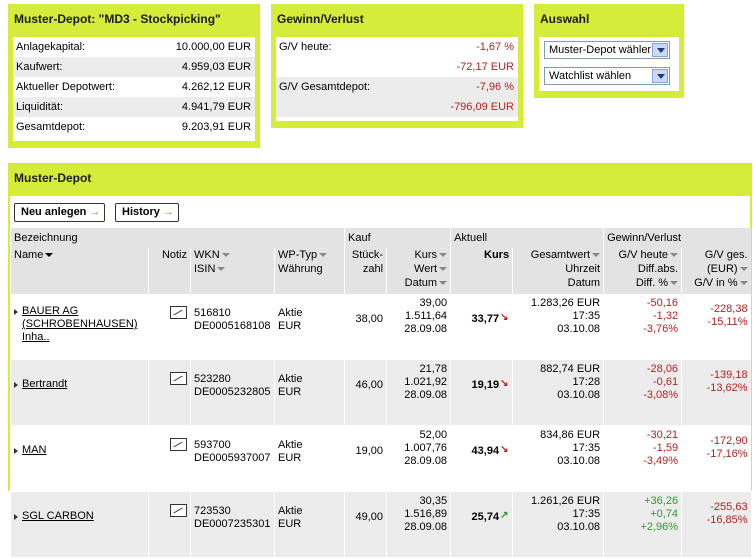 The width and height of the screenshot is (753, 558). I want to click on gv-ges: -139,18, so click(729, 375).